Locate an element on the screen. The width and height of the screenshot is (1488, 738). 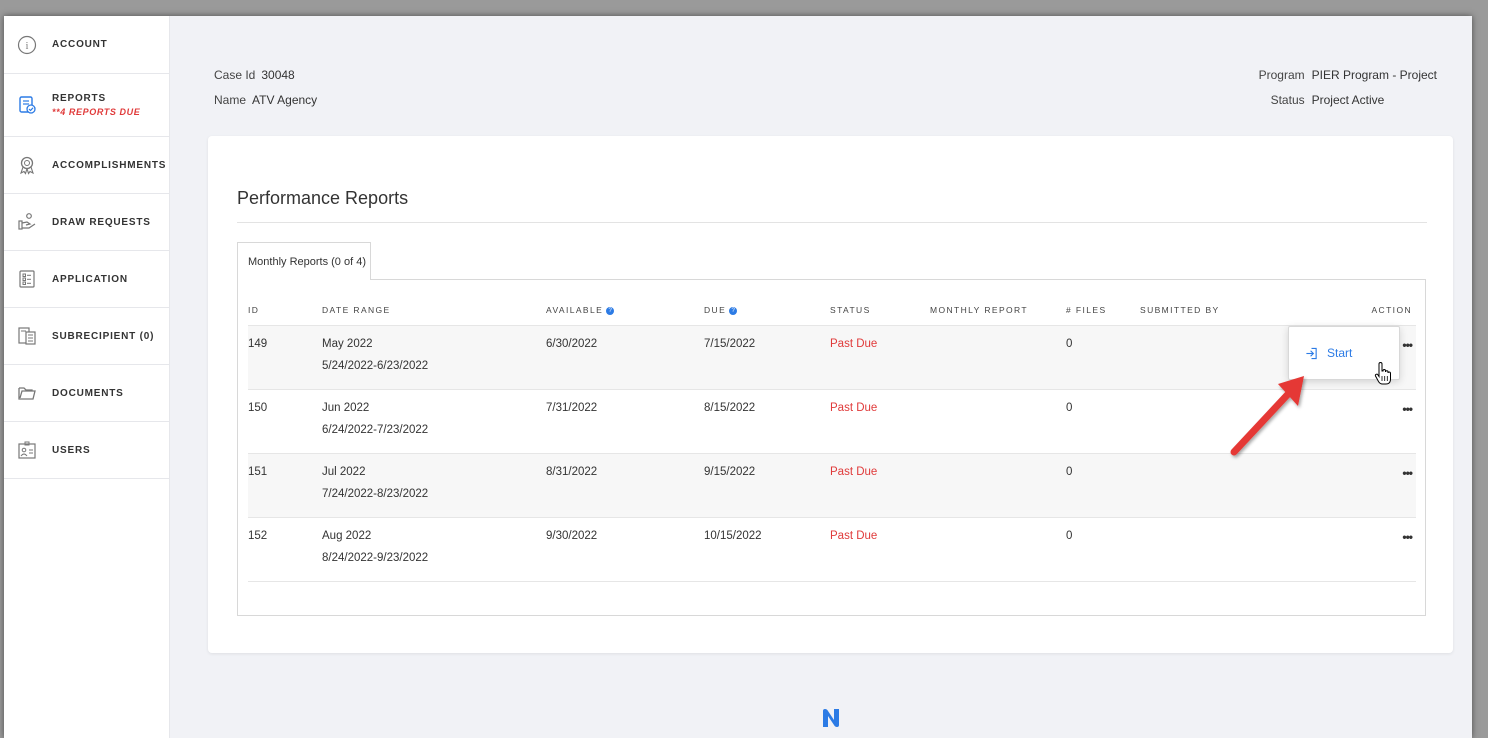
col-header-id: ID is located at coordinates (285, 311).